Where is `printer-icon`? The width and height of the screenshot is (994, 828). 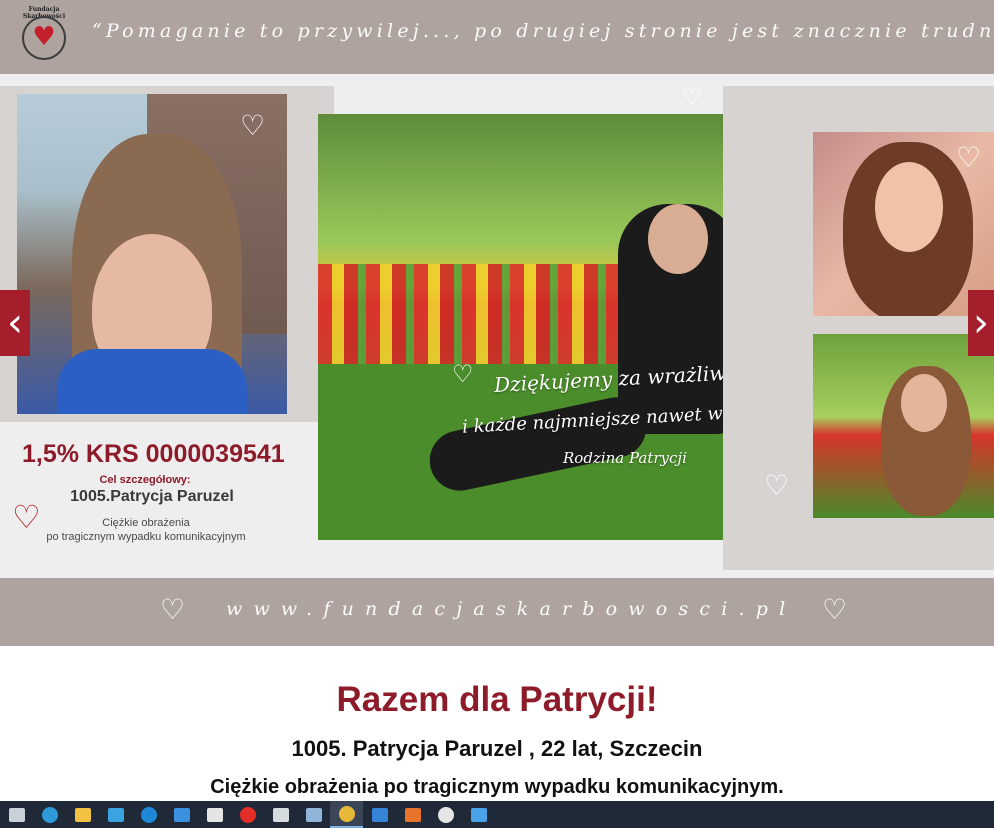
printer-icon is located at coordinates (445, 814).